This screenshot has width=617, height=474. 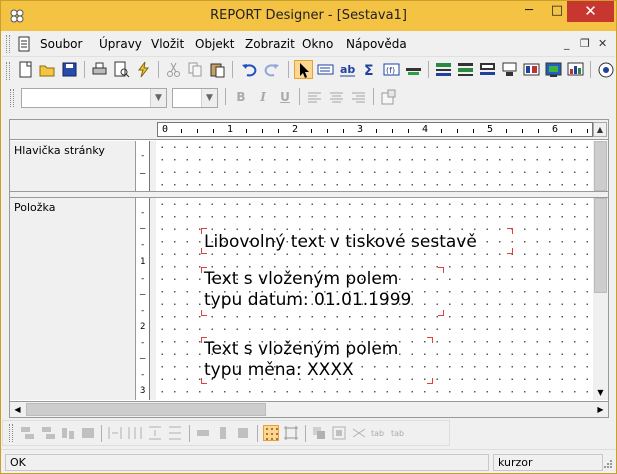 What do you see at coordinates (600, 129) in the screenshot?
I see `scroll-up-button: ▲` at bounding box center [600, 129].